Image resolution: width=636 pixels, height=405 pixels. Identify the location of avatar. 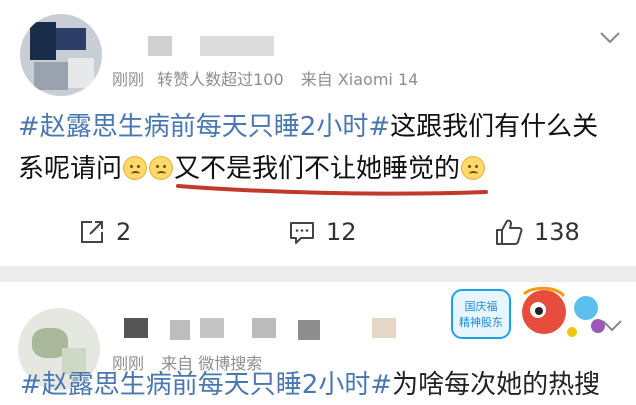
(61, 55).